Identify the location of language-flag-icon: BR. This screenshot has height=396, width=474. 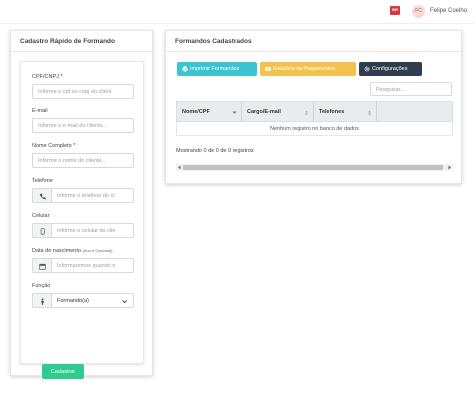
(395, 10).